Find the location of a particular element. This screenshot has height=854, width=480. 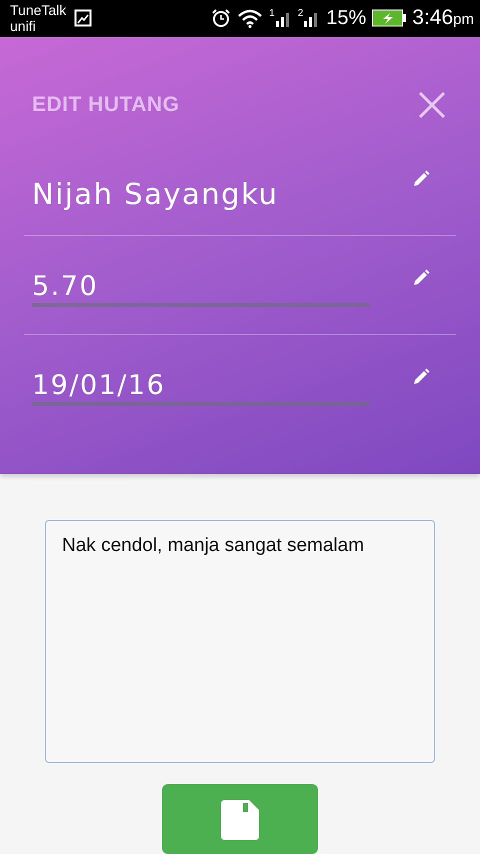

save-button is located at coordinates (240, 819).